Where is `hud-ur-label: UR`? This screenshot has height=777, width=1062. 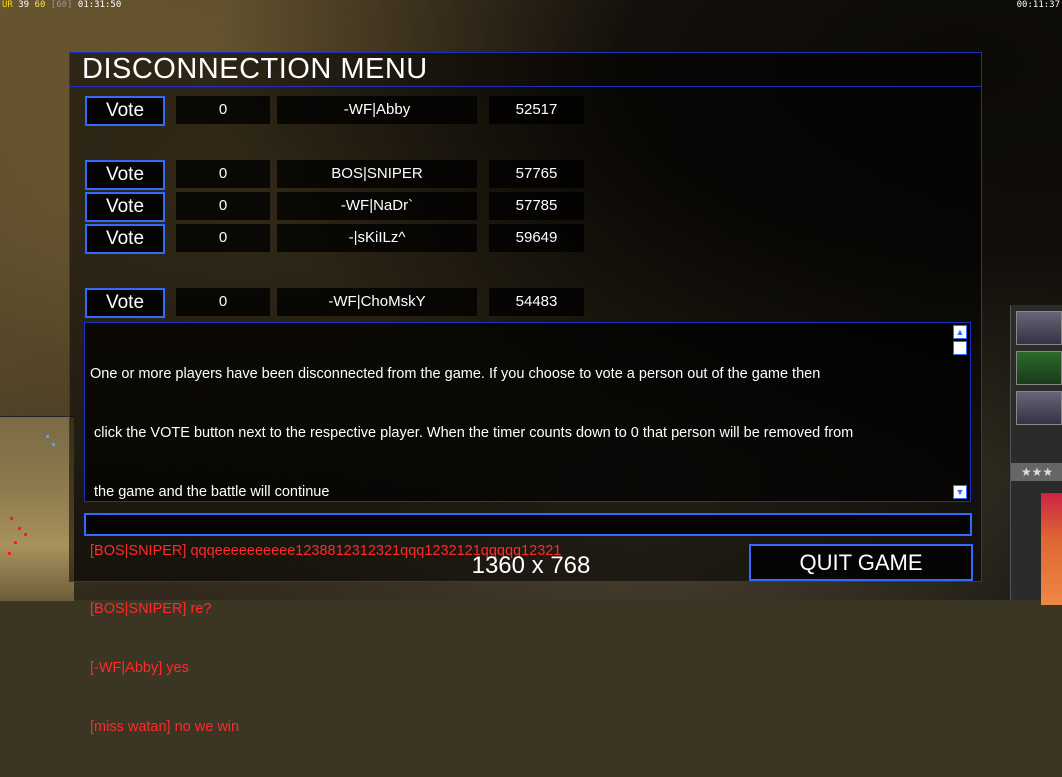 hud-ur-label: UR is located at coordinates (7, 5).